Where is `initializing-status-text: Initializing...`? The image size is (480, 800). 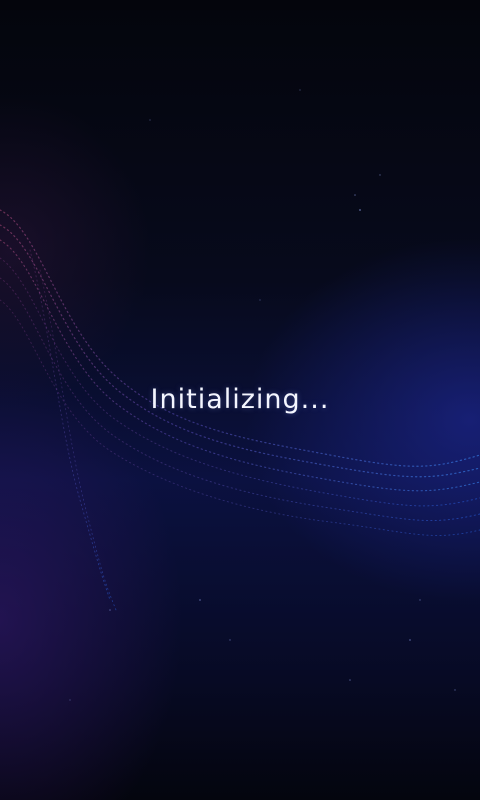
initializing-status-text: Initializing... is located at coordinates (240, 399).